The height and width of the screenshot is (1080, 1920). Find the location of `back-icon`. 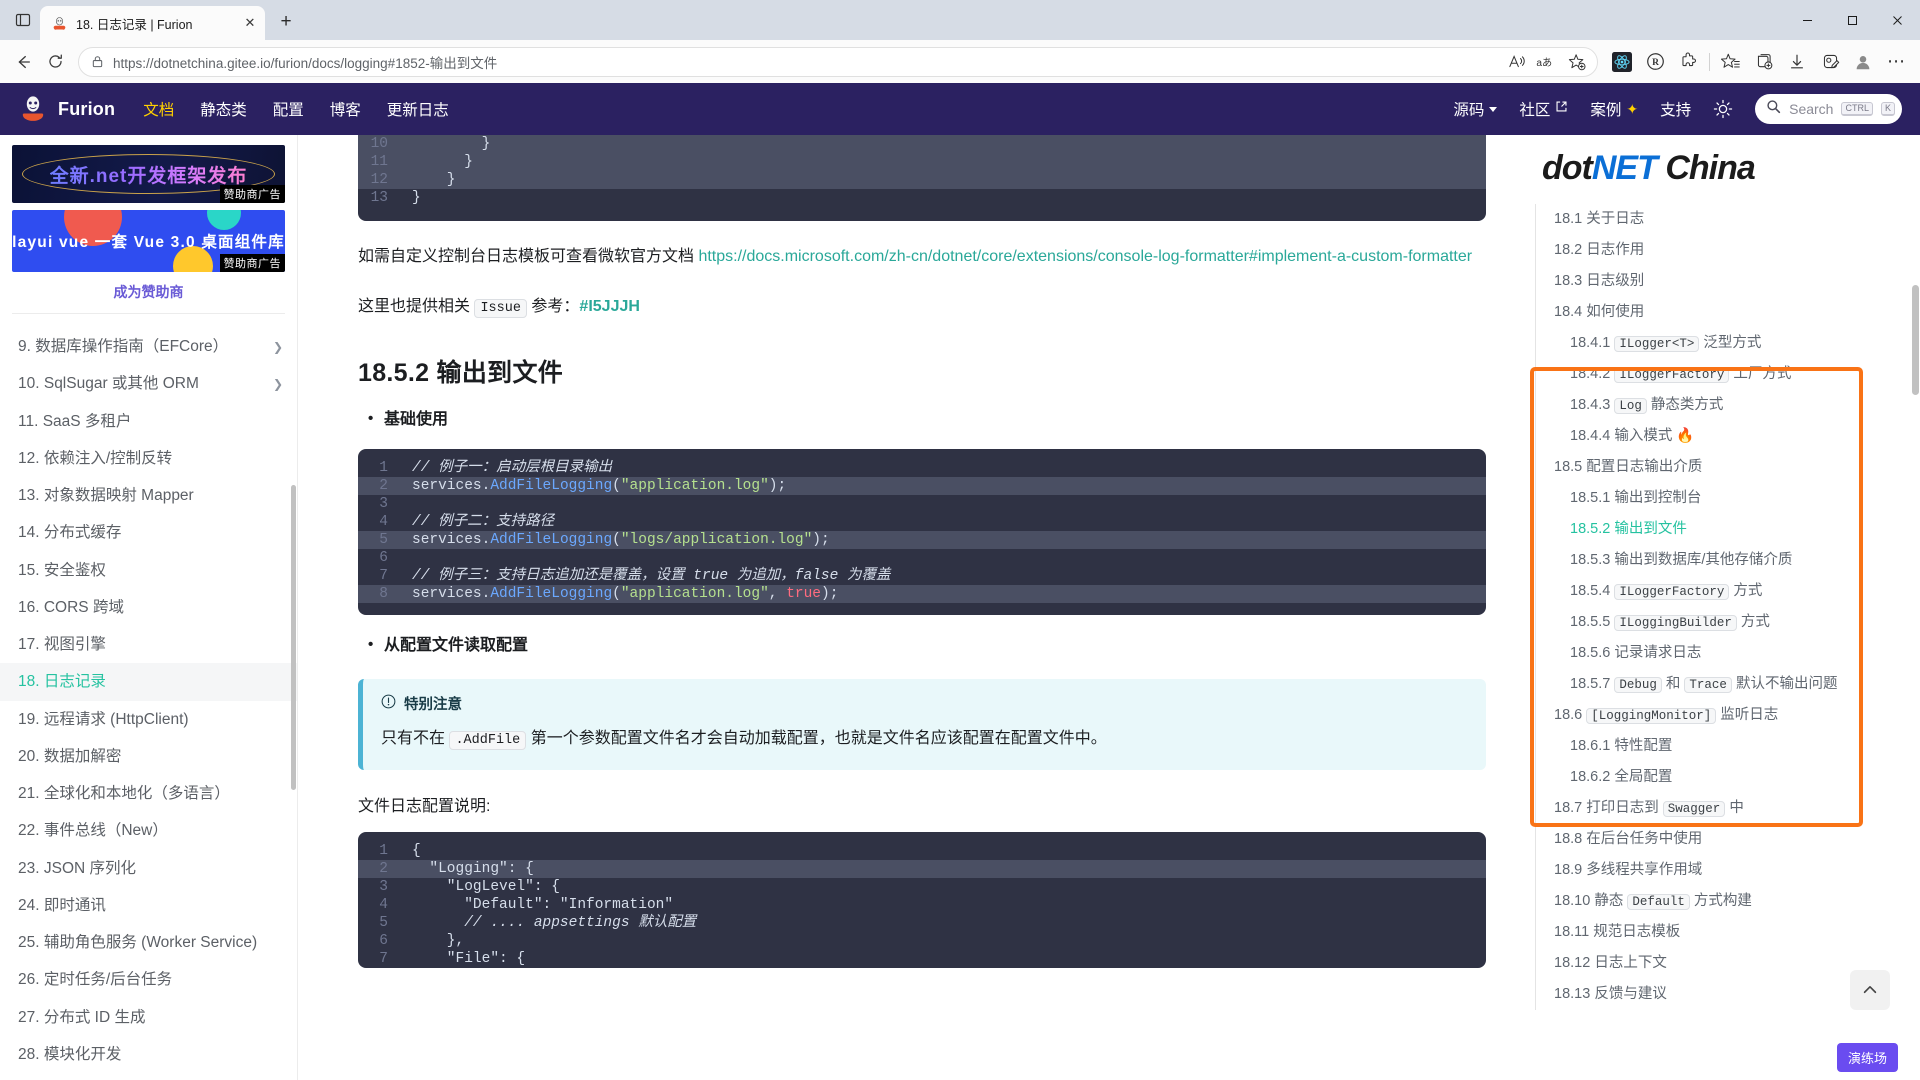

back-icon is located at coordinates (23, 62).